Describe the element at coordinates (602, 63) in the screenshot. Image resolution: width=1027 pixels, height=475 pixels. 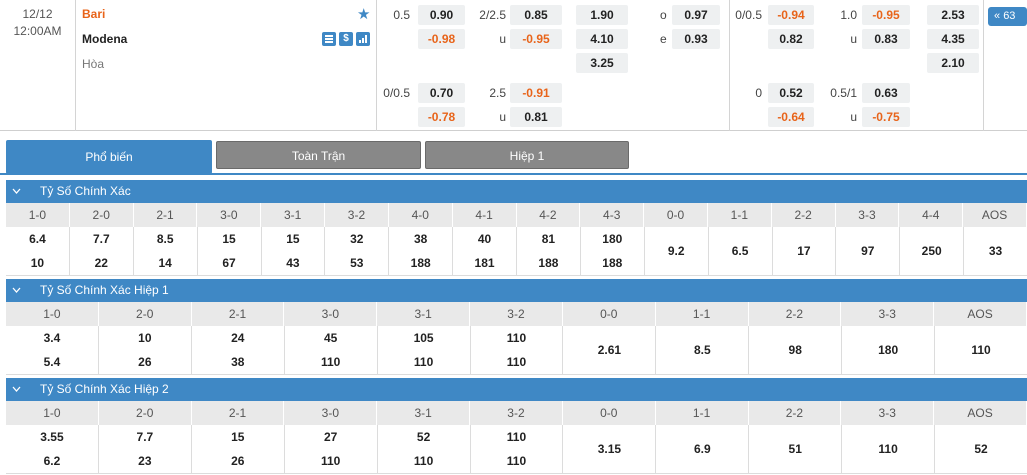
I see `ft-draw-odds: 3.25` at that location.